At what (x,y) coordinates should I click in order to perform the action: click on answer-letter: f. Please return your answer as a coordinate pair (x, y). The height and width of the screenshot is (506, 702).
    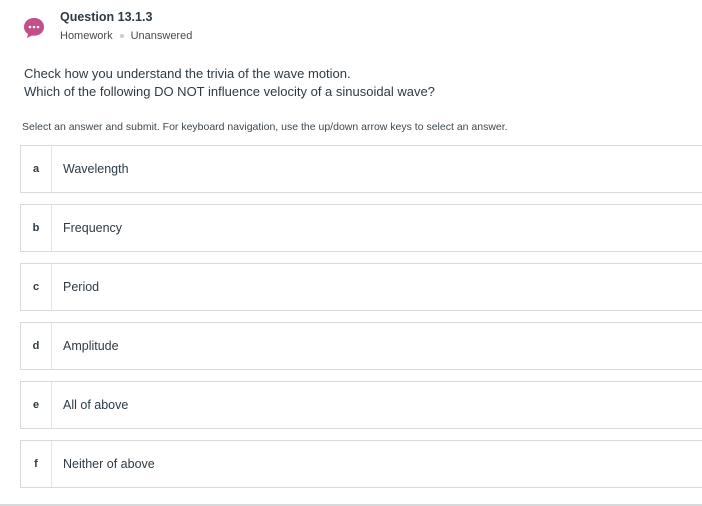
    Looking at the image, I should click on (36, 464).